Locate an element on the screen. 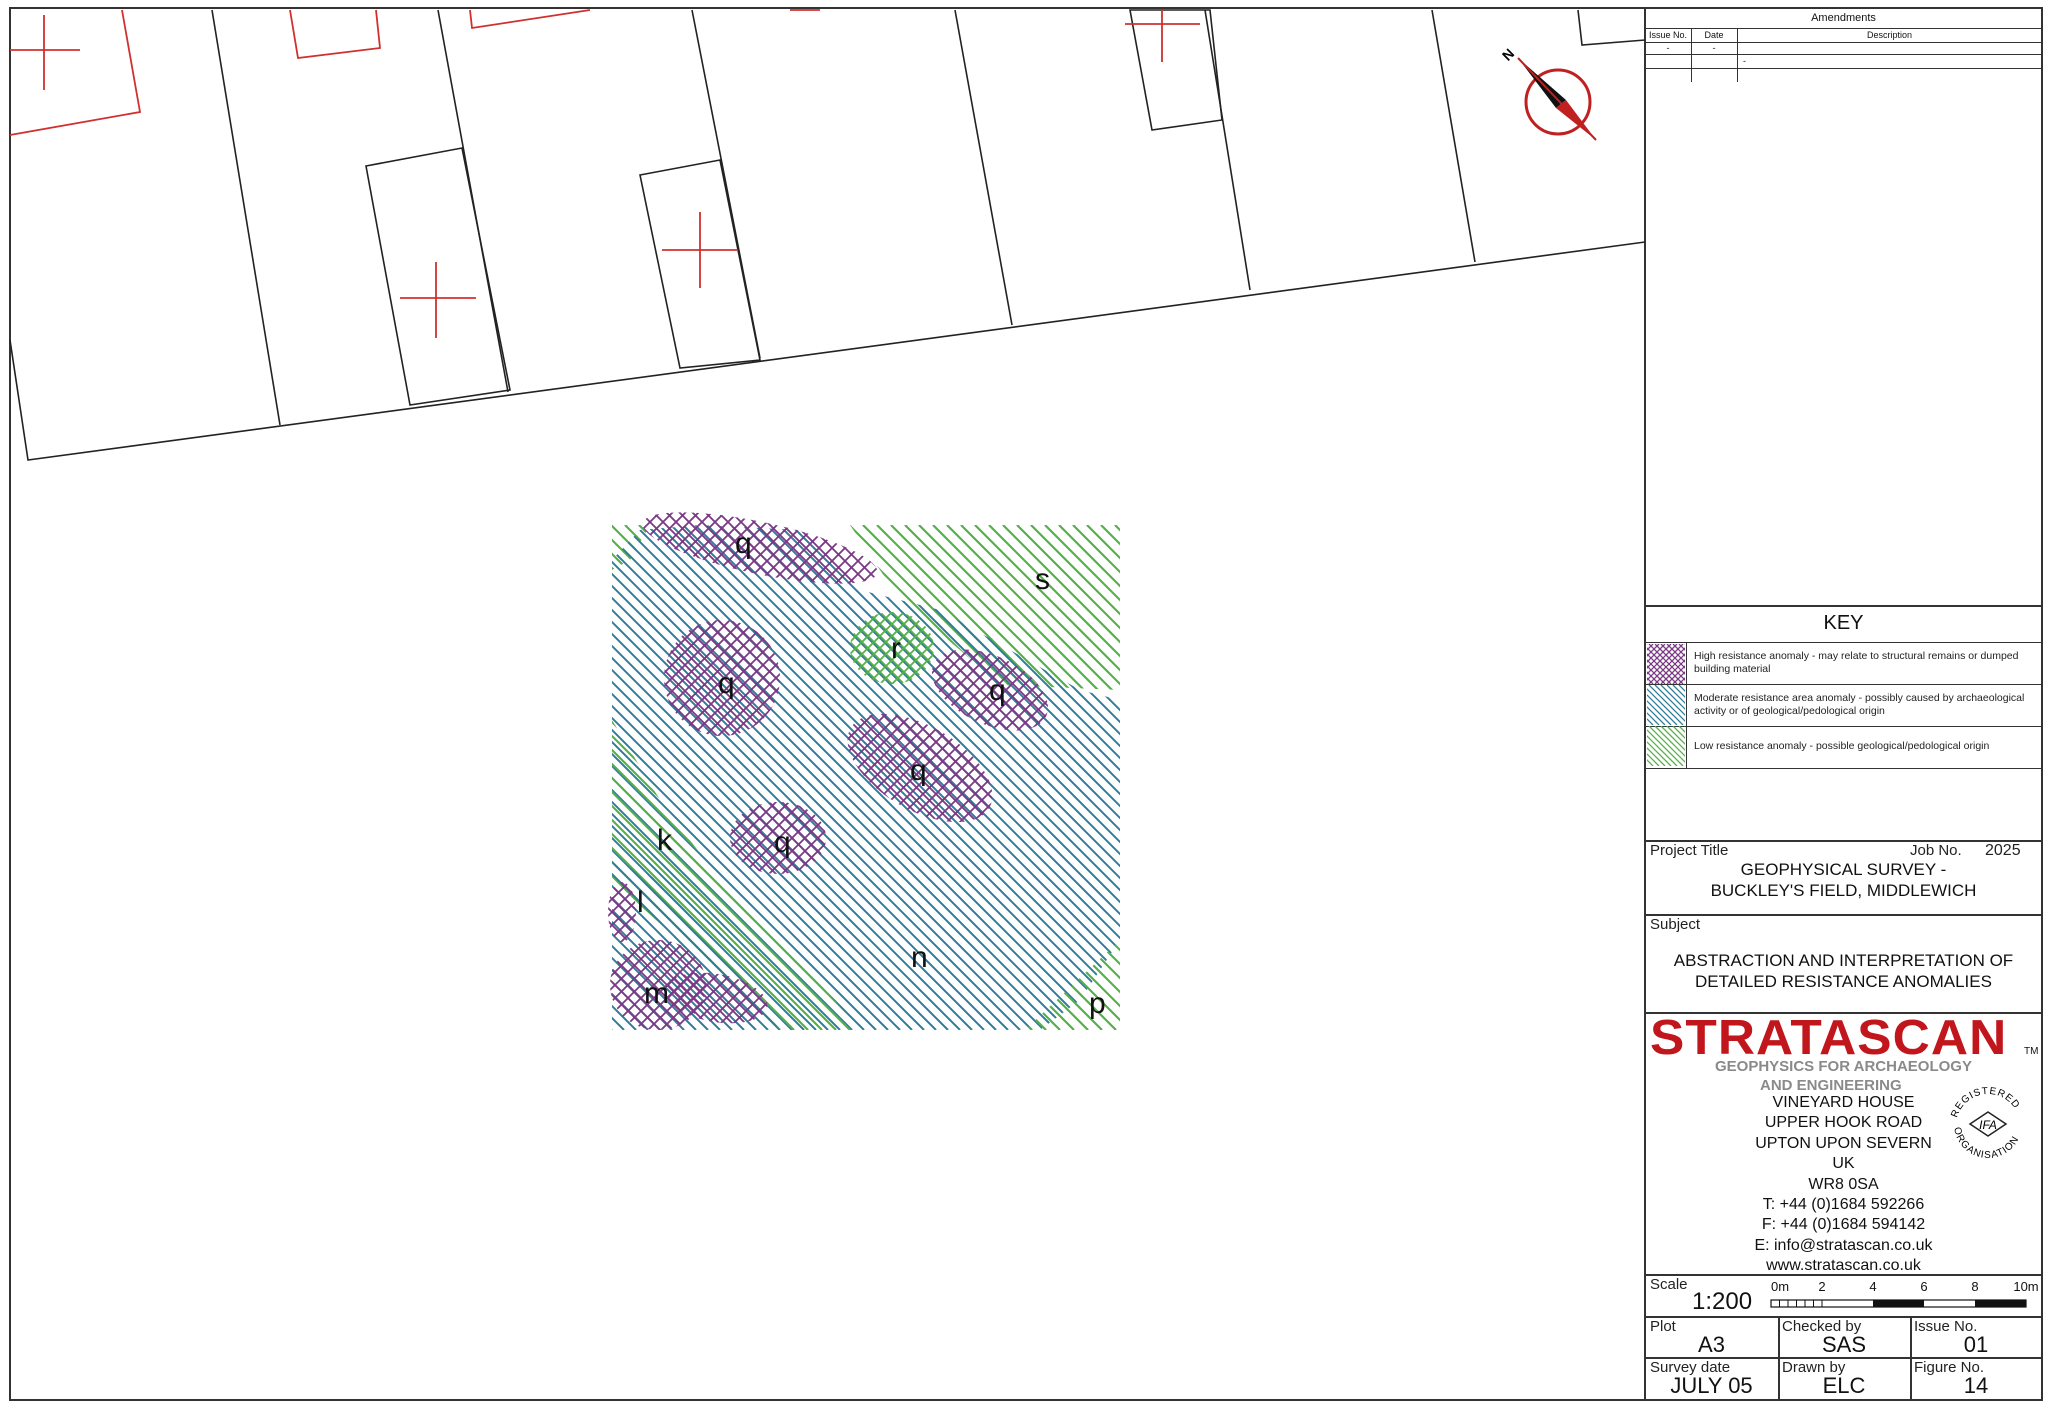  scale-tick-label: 10m is located at coordinates (2025, 1286).